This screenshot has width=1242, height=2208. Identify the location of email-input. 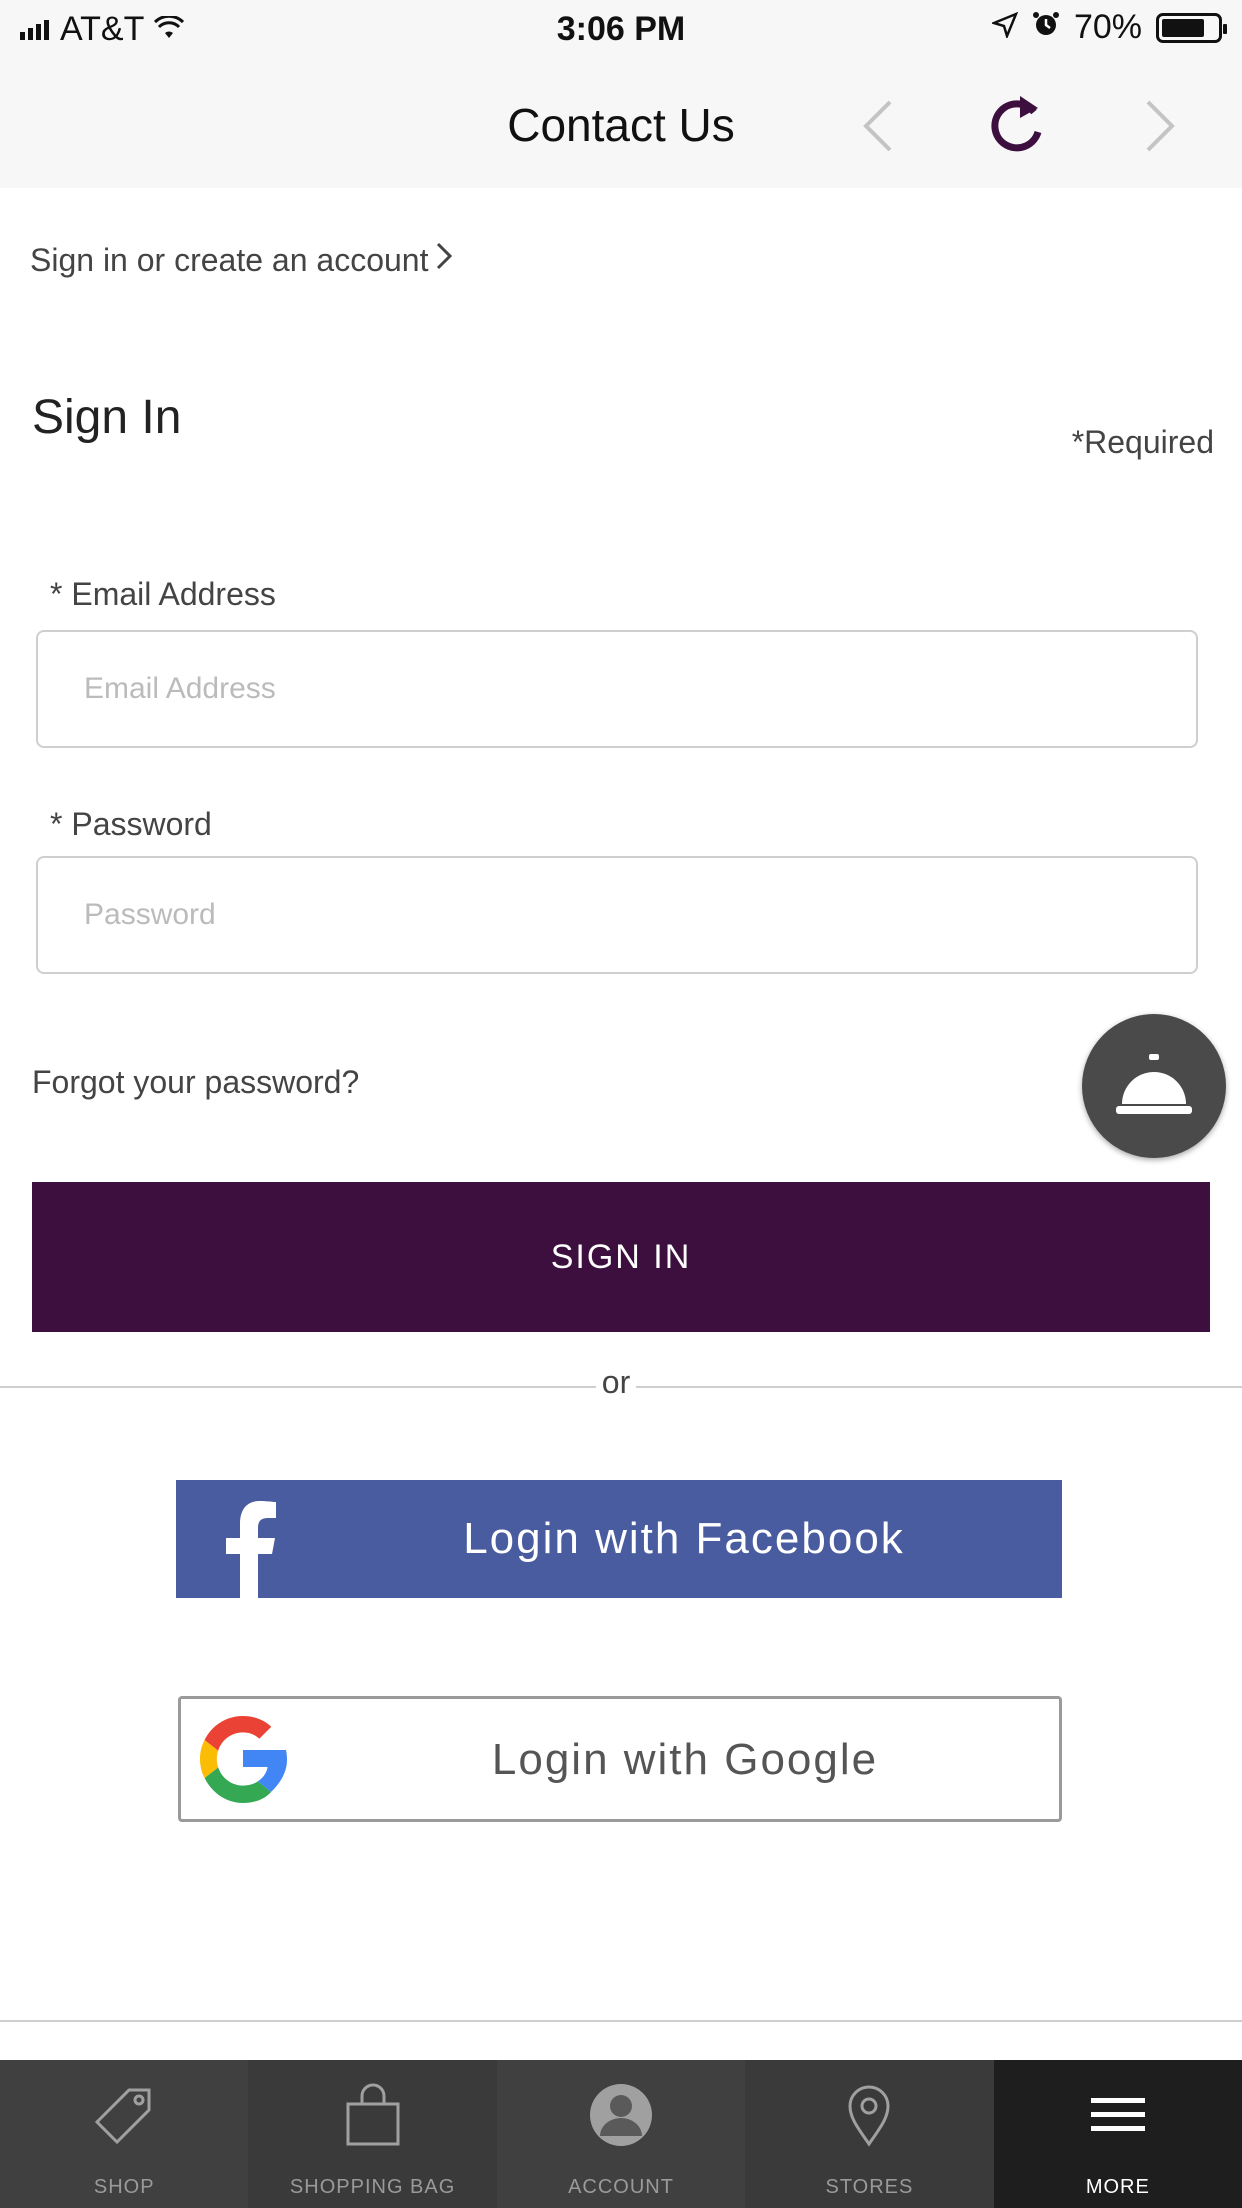
(617, 689).